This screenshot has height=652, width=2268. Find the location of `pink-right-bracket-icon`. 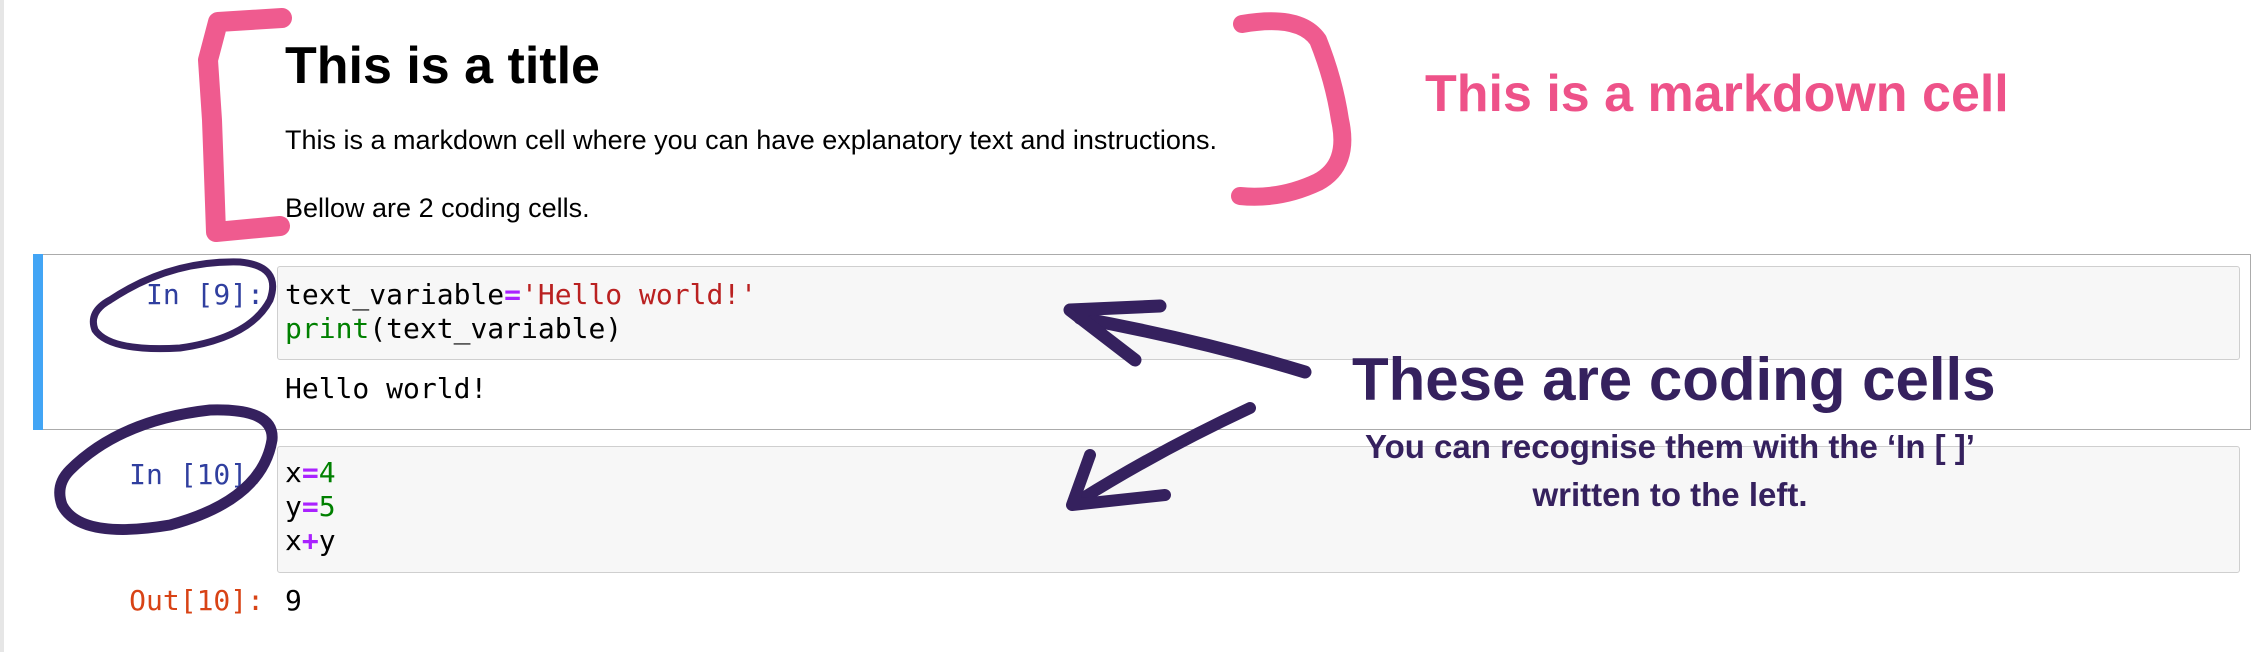

pink-right-bracket-icon is located at coordinates (1291, 109).